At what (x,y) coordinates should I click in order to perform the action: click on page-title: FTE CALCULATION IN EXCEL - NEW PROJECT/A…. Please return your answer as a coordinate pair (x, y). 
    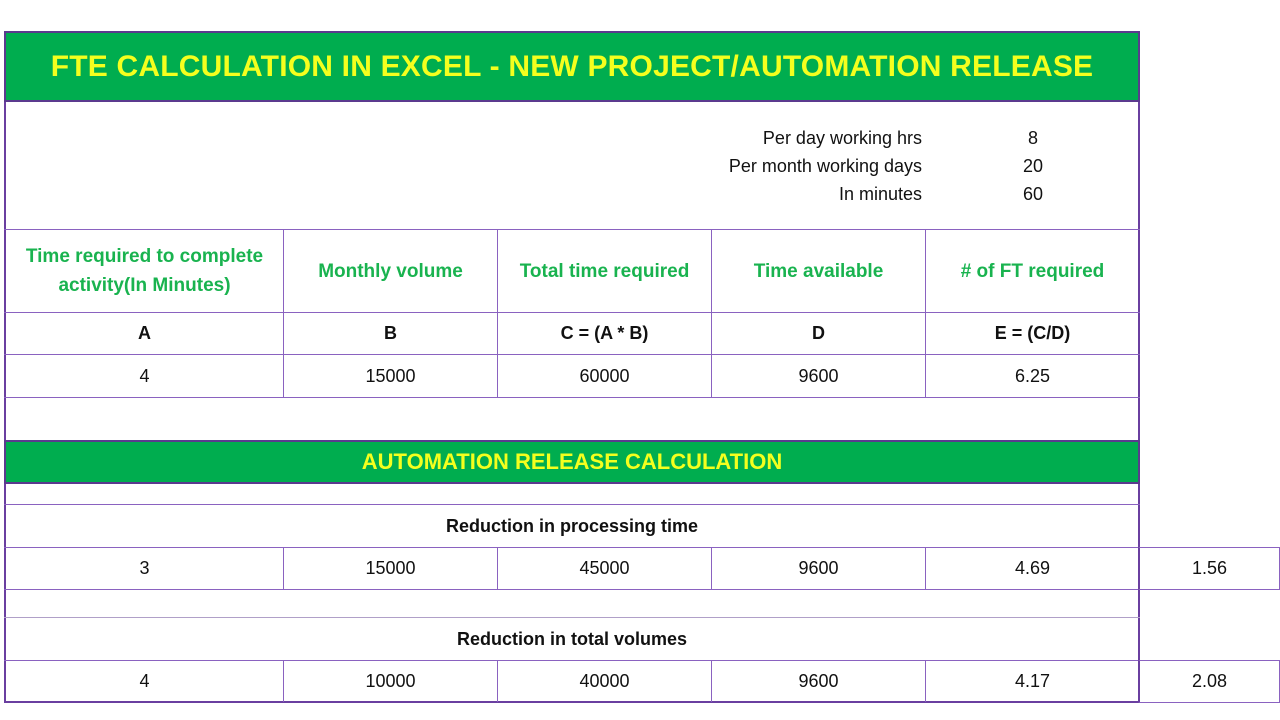
    Looking at the image, I should click on (572, 66).